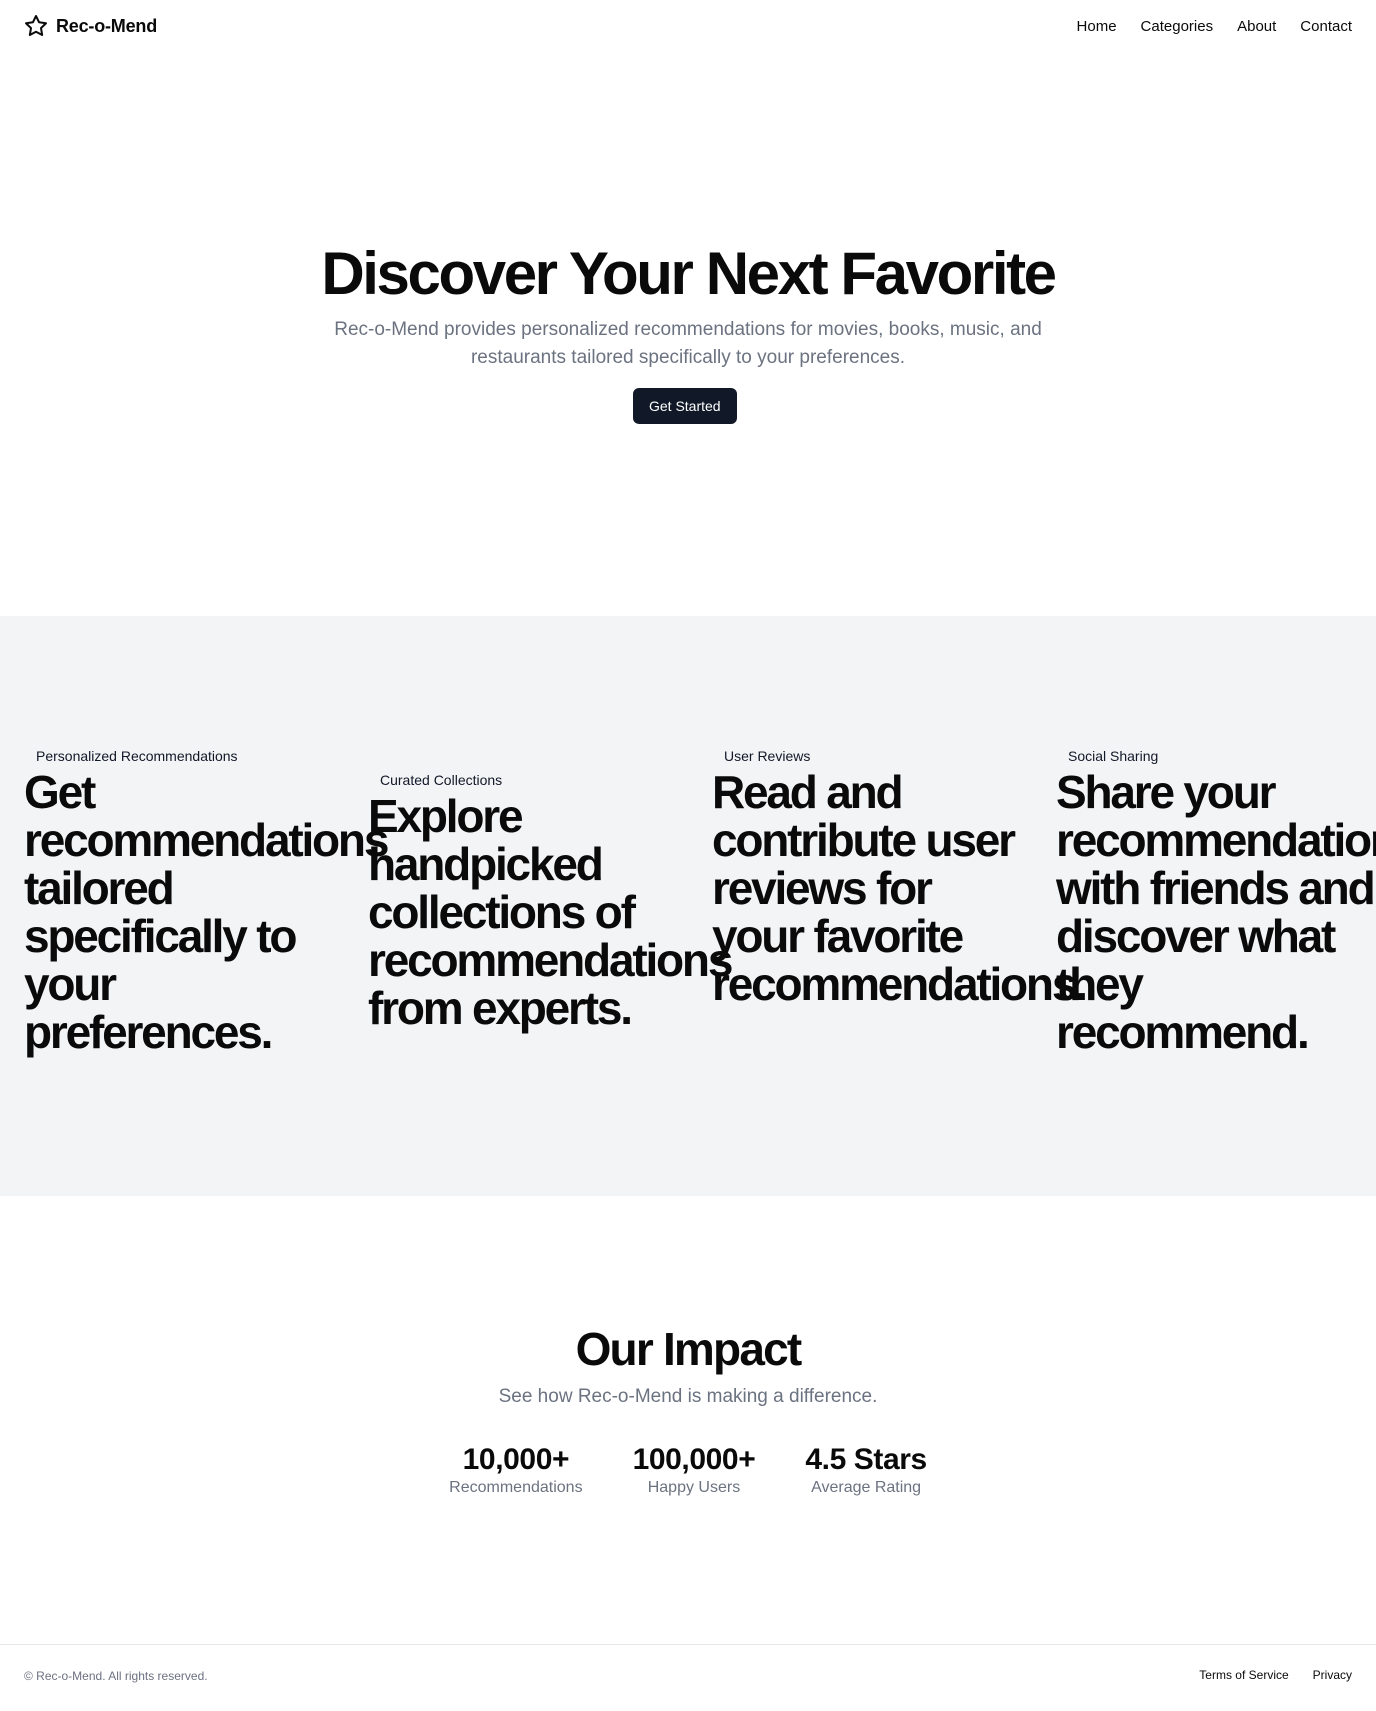 The image size is (1376, 1711). Describe the element at coordinates (1256, 26) in the screenshot. I see `nav-about-link: About` at that location.